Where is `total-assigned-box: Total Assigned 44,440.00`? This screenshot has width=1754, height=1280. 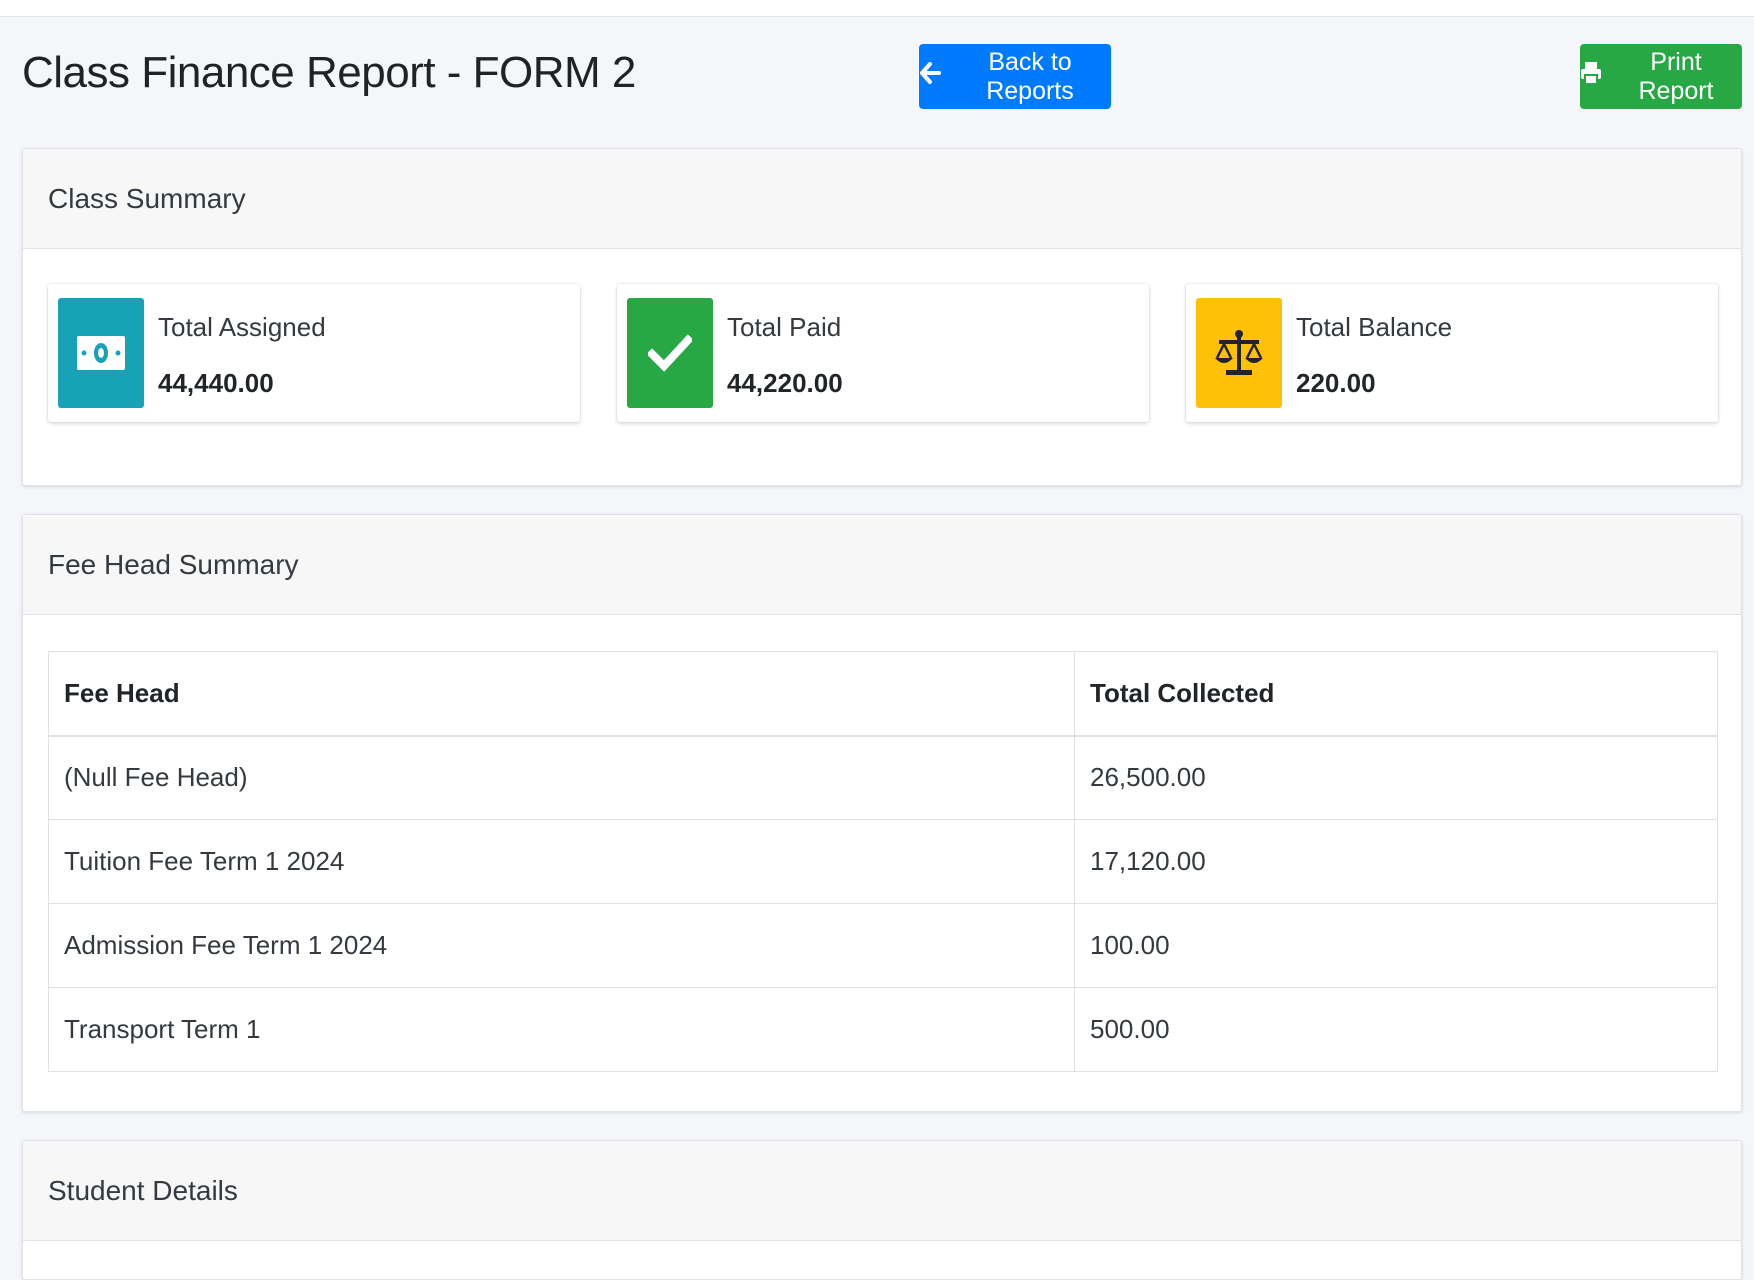
total-assigned-box: Total Assigned 44,440.00 is located at coordinates (314, 353).